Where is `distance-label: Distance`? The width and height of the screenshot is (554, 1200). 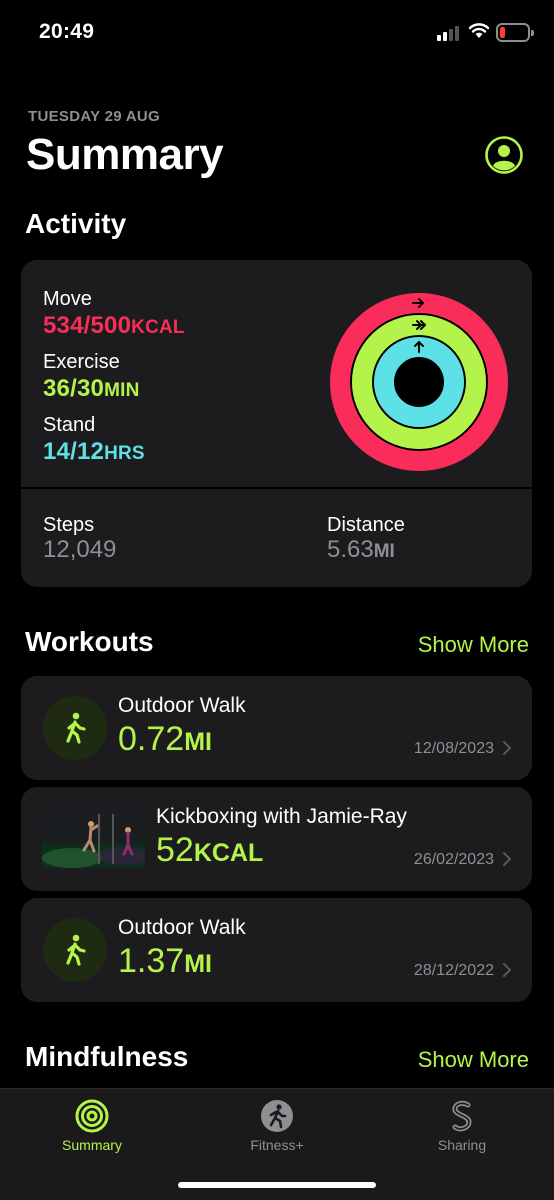
distance-label: Distance is located at coordinates (366, 525).